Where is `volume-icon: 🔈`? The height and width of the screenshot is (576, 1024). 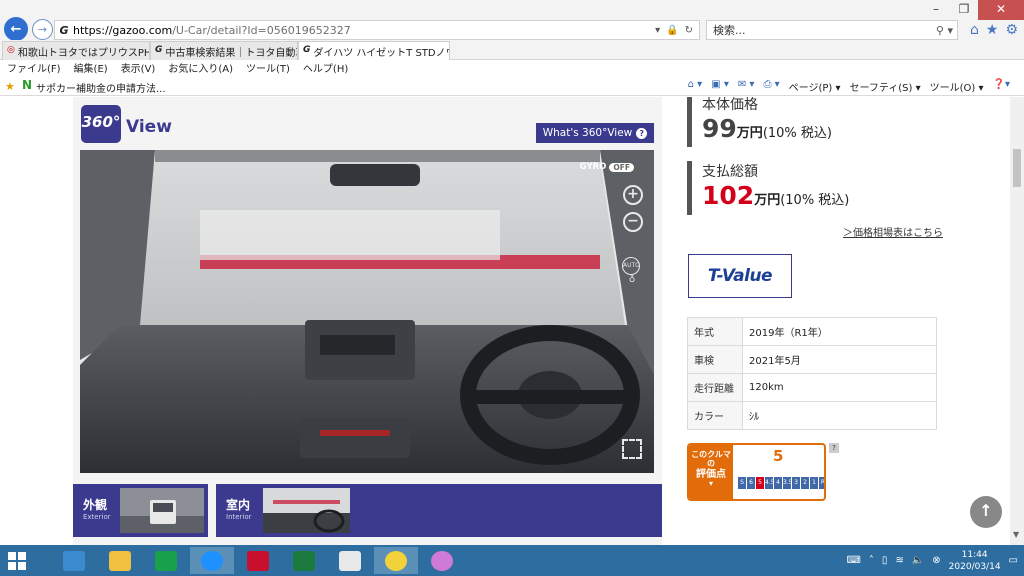
volume-icon: 🔈 is located at coordinates (918, 560).